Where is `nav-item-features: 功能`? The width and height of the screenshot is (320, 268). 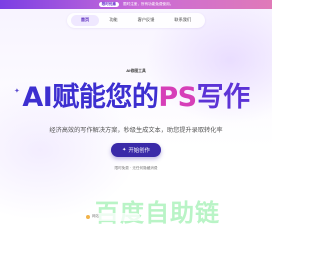 nav-item-features: 功能 is located at coordinates (113, 20).